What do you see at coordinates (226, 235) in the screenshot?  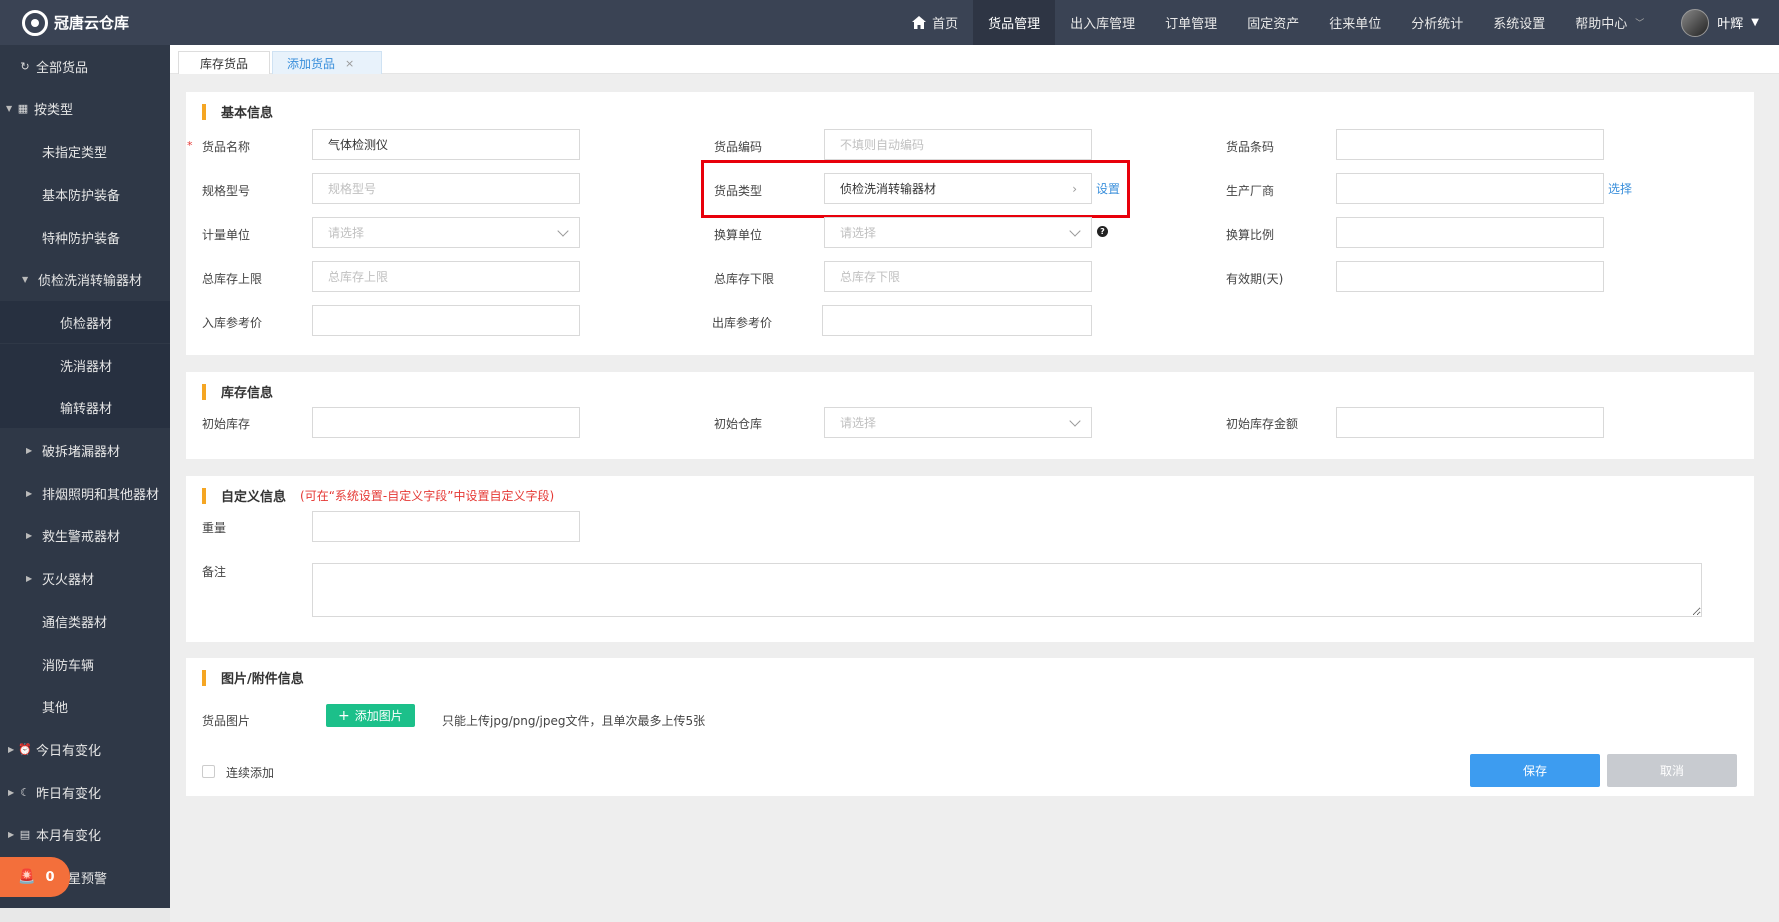 I see `label-unit: 计量单位` at bounding box center [226, 235].